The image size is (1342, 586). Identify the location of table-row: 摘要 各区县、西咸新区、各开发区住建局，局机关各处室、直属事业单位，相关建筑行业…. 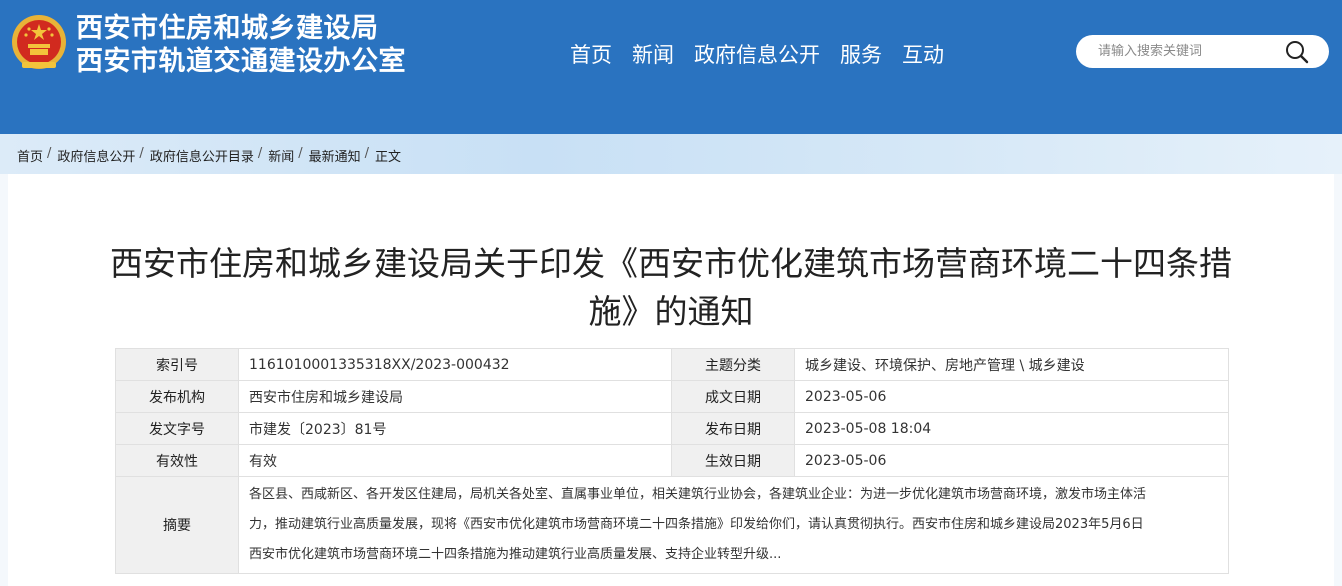
(672, 525).